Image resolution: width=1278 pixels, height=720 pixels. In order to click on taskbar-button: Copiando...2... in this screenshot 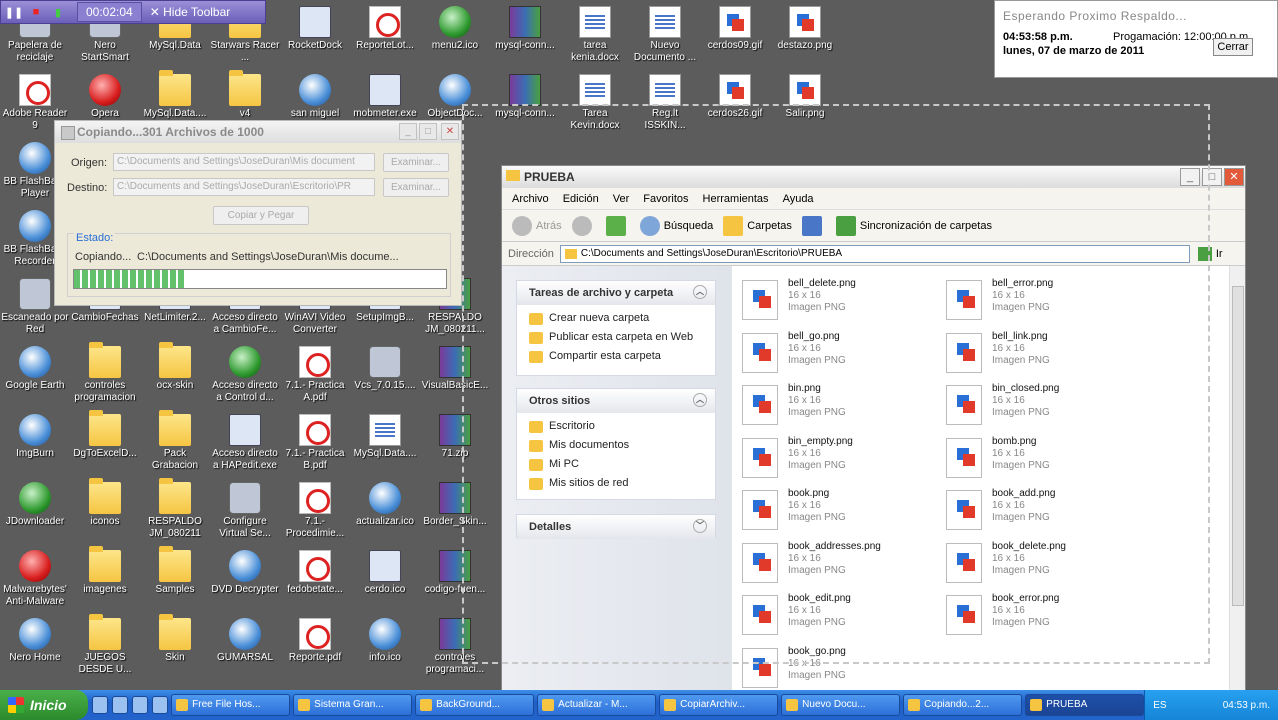, I will do `click(963, 705)`.